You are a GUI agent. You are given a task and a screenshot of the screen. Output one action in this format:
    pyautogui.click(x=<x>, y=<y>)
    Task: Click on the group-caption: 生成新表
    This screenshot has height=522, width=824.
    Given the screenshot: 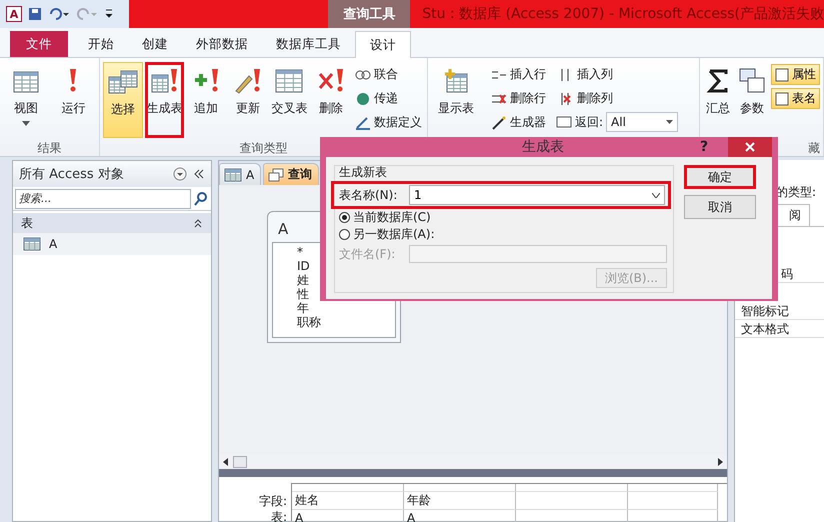 What is the action you would take?
    pyautogui.click(x=363, y=172)
    